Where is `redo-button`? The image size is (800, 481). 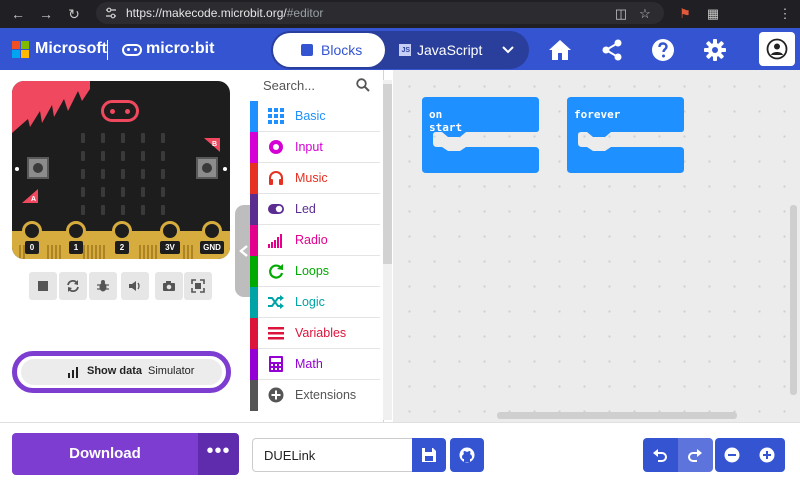 redo-button is located at coordinates (695, 455).